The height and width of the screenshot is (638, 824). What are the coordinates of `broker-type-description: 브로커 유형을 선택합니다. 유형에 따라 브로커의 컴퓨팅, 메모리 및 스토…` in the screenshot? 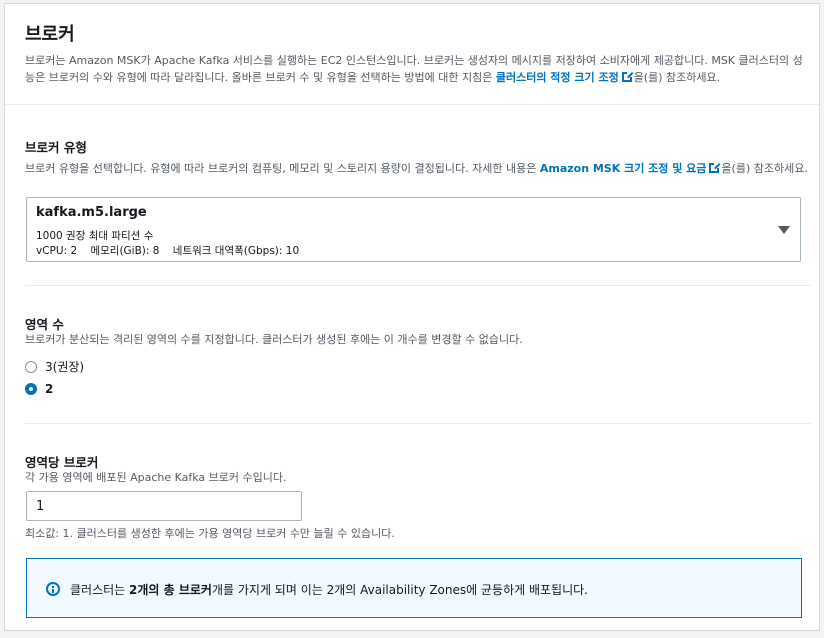 It's located at (417, 169).